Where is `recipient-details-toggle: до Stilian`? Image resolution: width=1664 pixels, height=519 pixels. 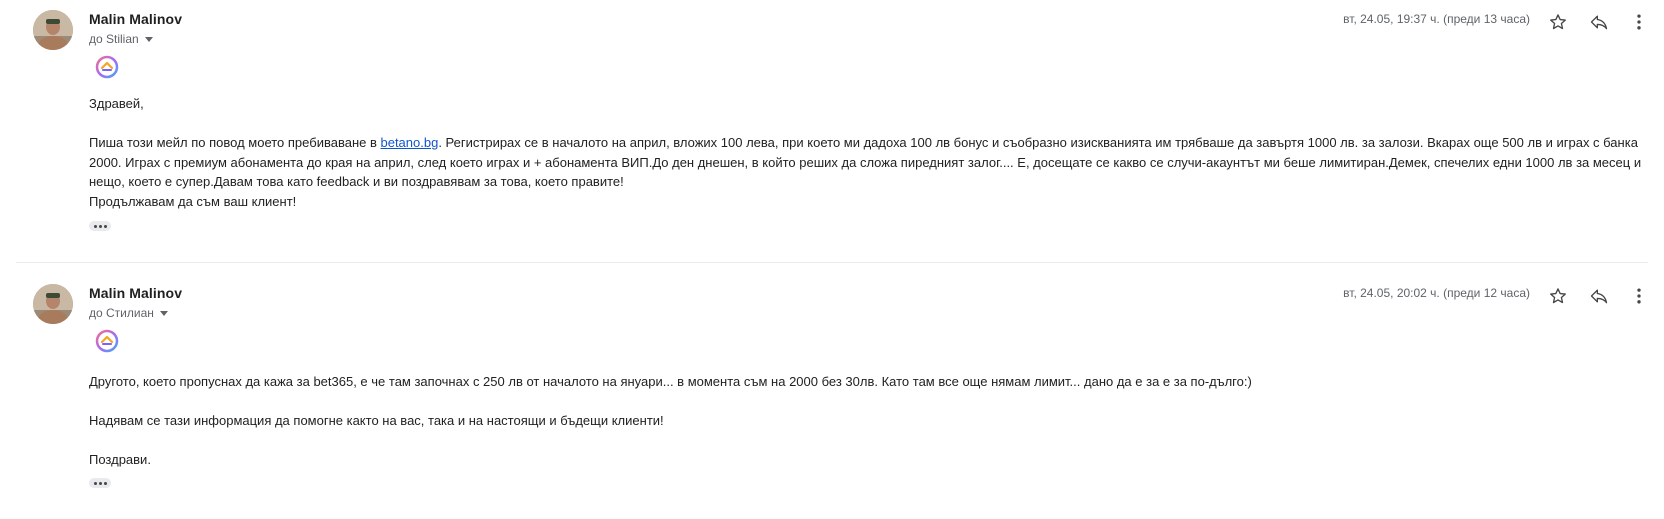 recipient-details-toggle: до Stilian is located at coordinates (121, 39).